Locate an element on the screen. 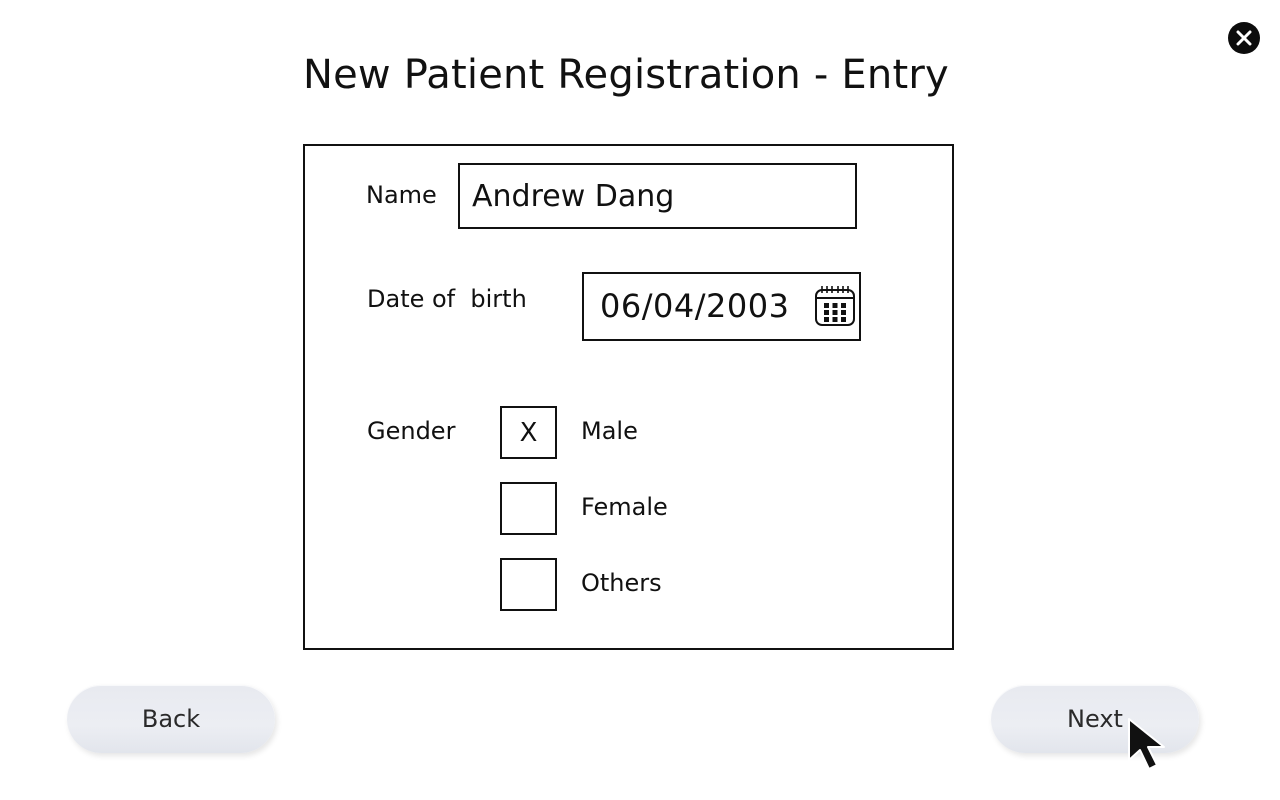 This screenshot has height=800, width=1280. name-input: Andrew Dang is located at coordinates (657, 196).